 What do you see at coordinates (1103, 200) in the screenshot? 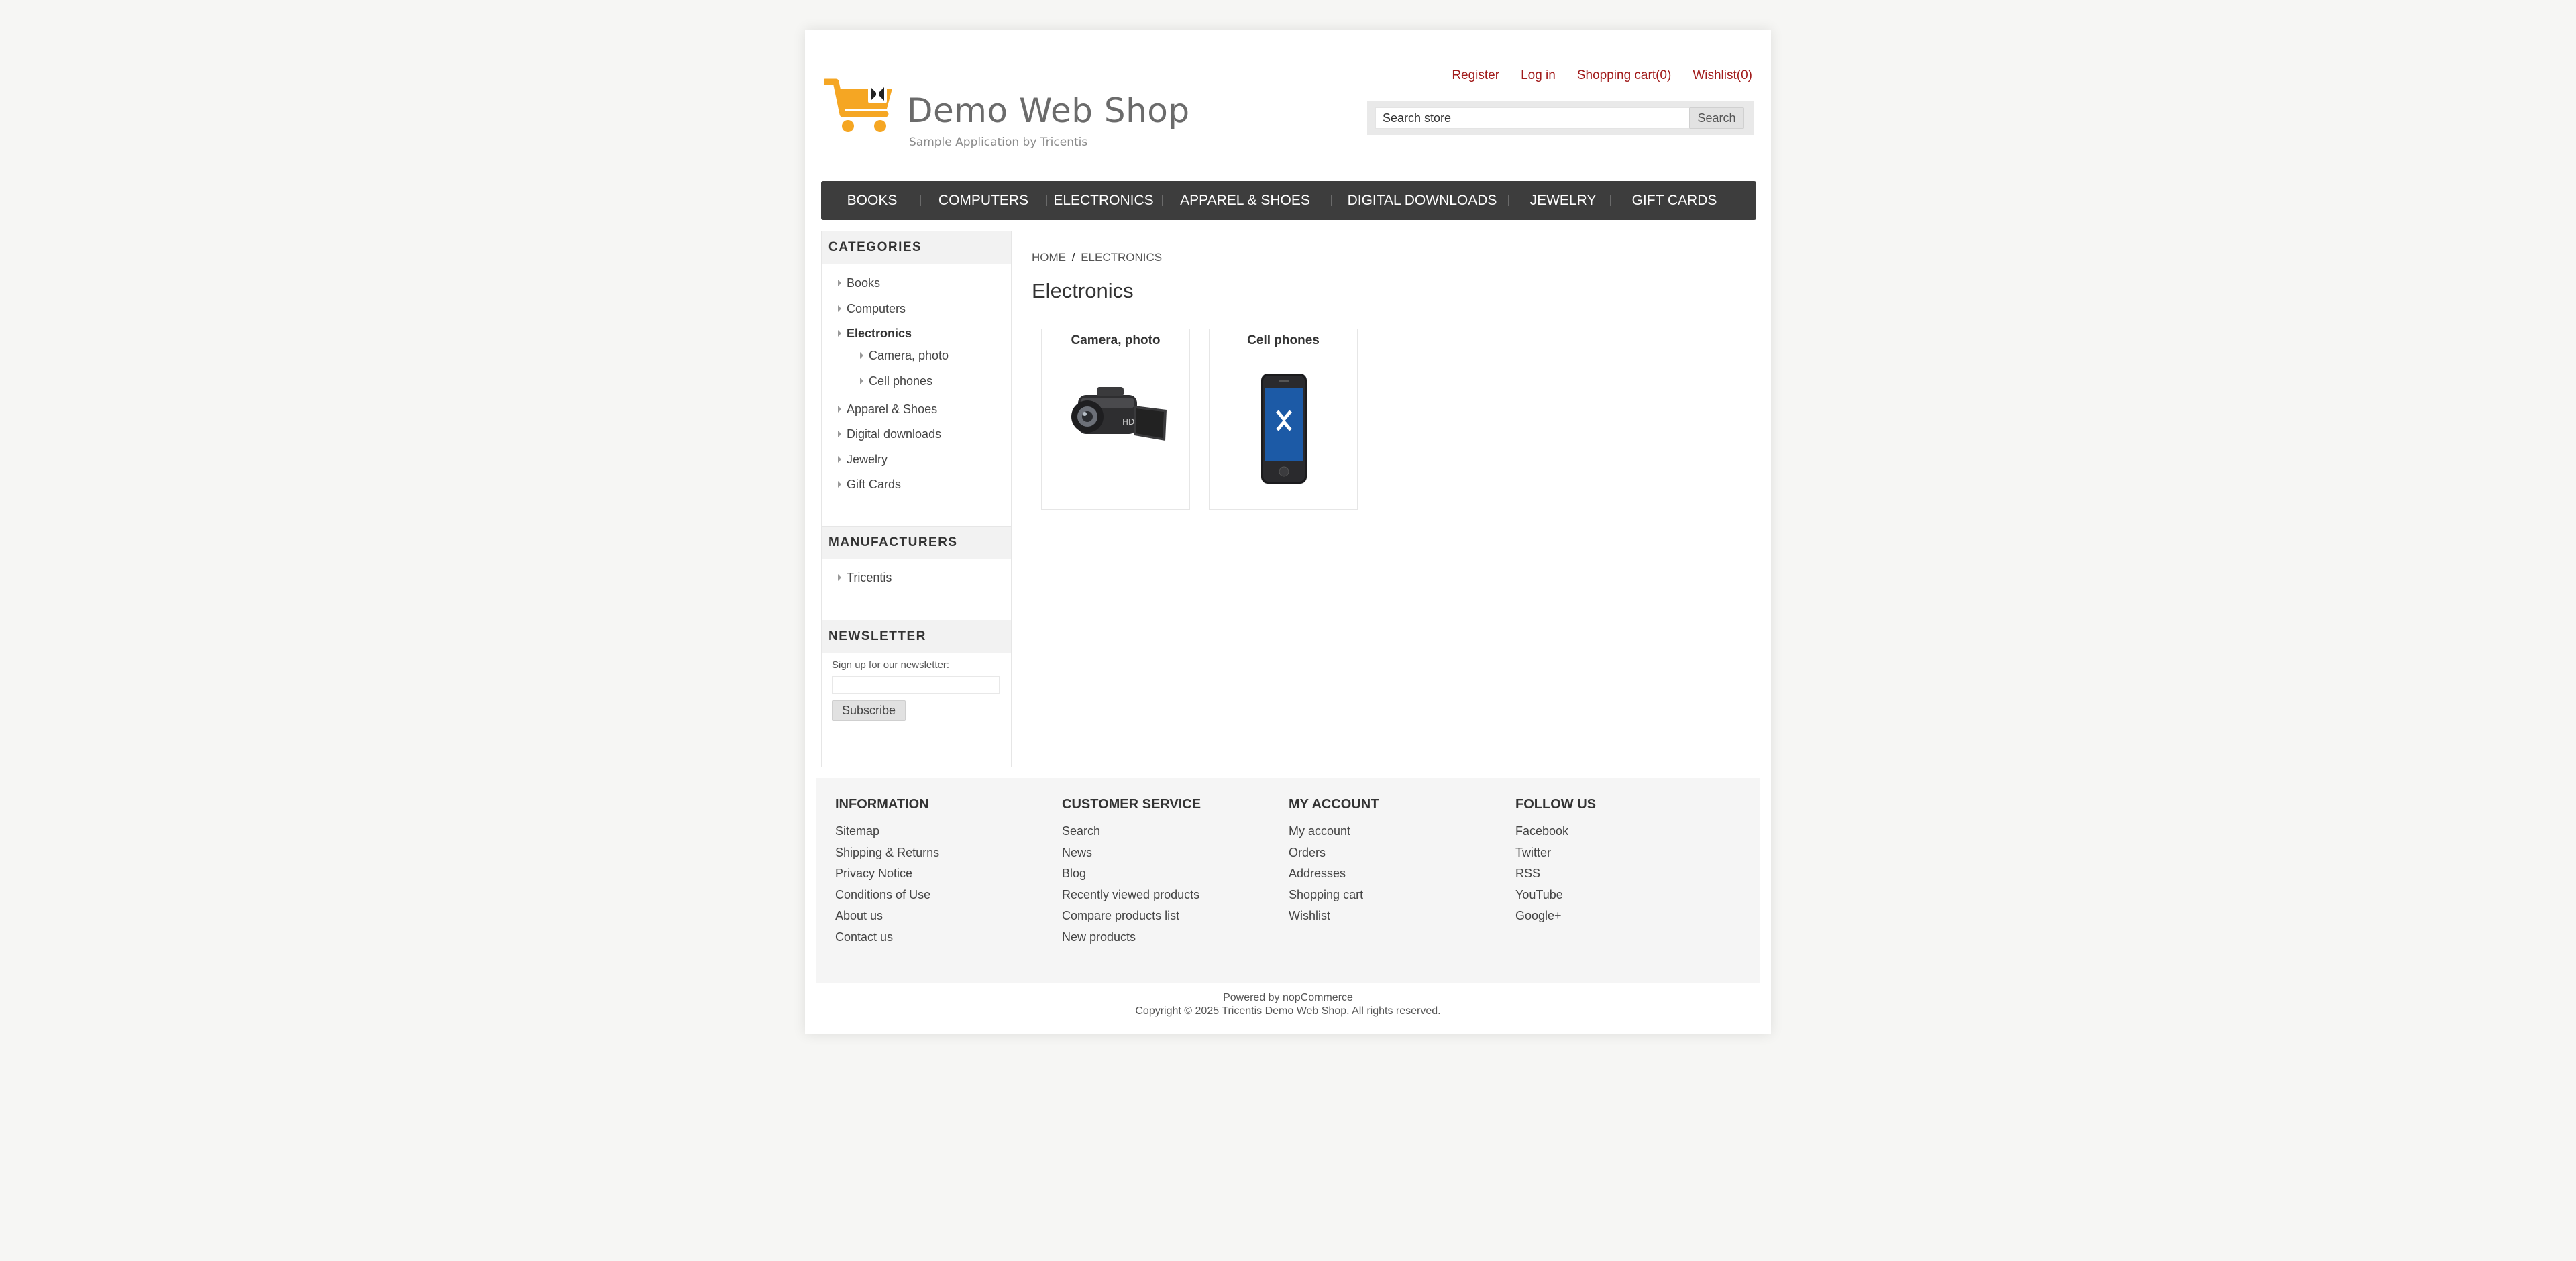
I see `menu-item-electronics: ELECTRONICS` at bounding box center [1103, 200].